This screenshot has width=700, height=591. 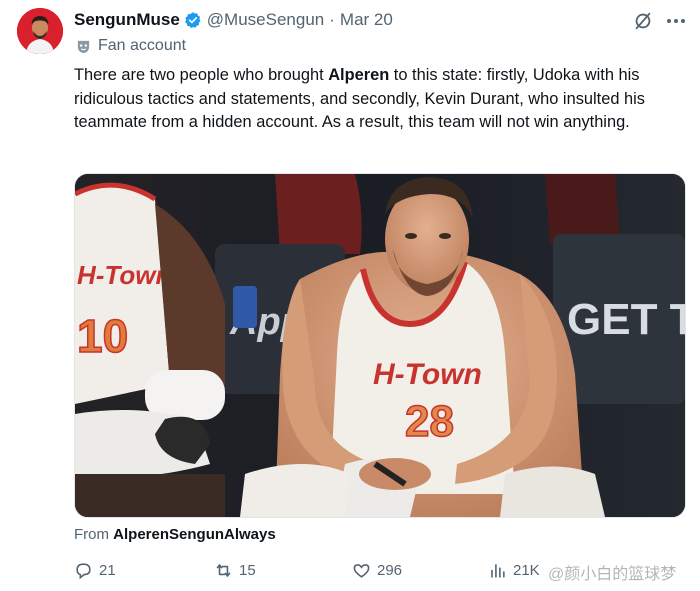 What do you see at coordinates (366, 20) in the screenshot?
I see `tweet-date: Mar 20` at bounding box center [366, 20].